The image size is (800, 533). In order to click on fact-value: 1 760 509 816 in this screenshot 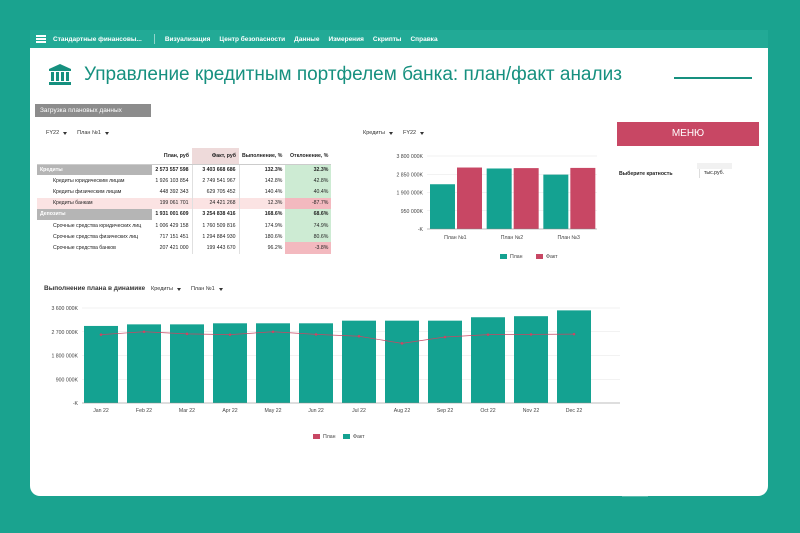, I will do `click(215, 225)`.